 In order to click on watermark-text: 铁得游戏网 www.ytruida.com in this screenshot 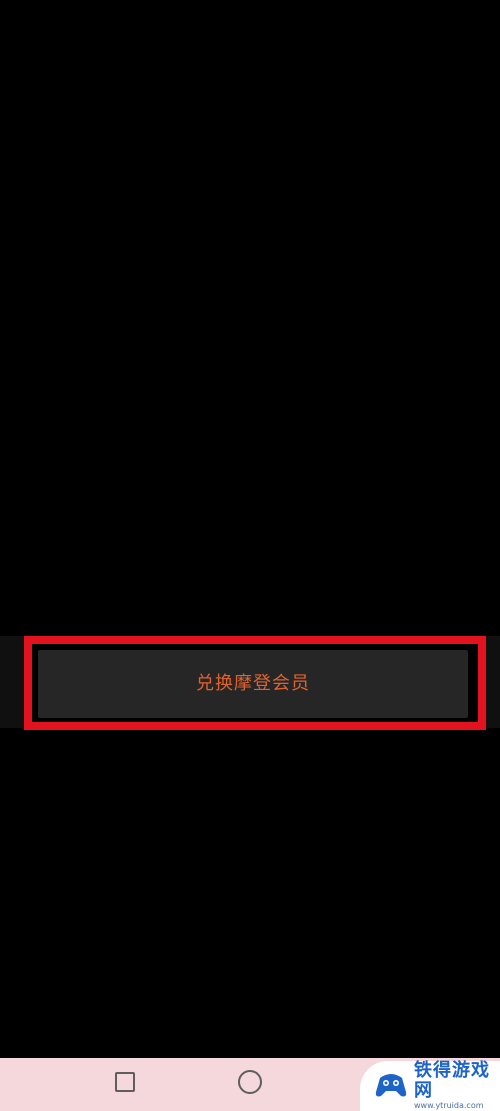, I will do `click(457, 1086)`.